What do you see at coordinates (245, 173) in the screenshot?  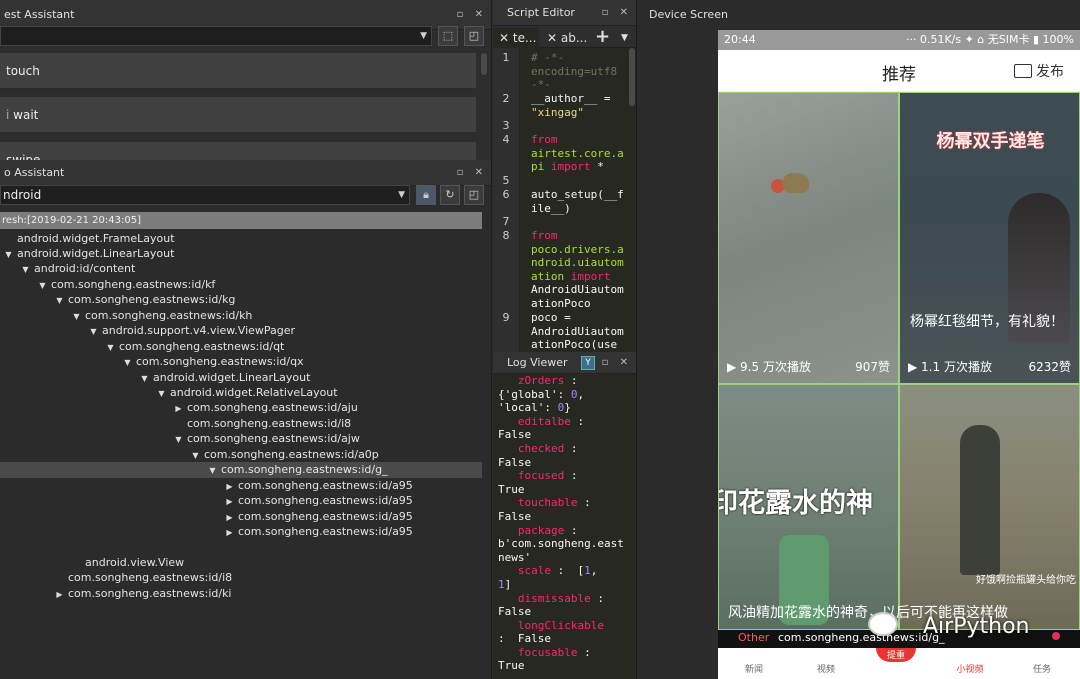 I see `poco-assistant-title-bar: o Assistant ▫ ✕` at bounding box center [245, 173].